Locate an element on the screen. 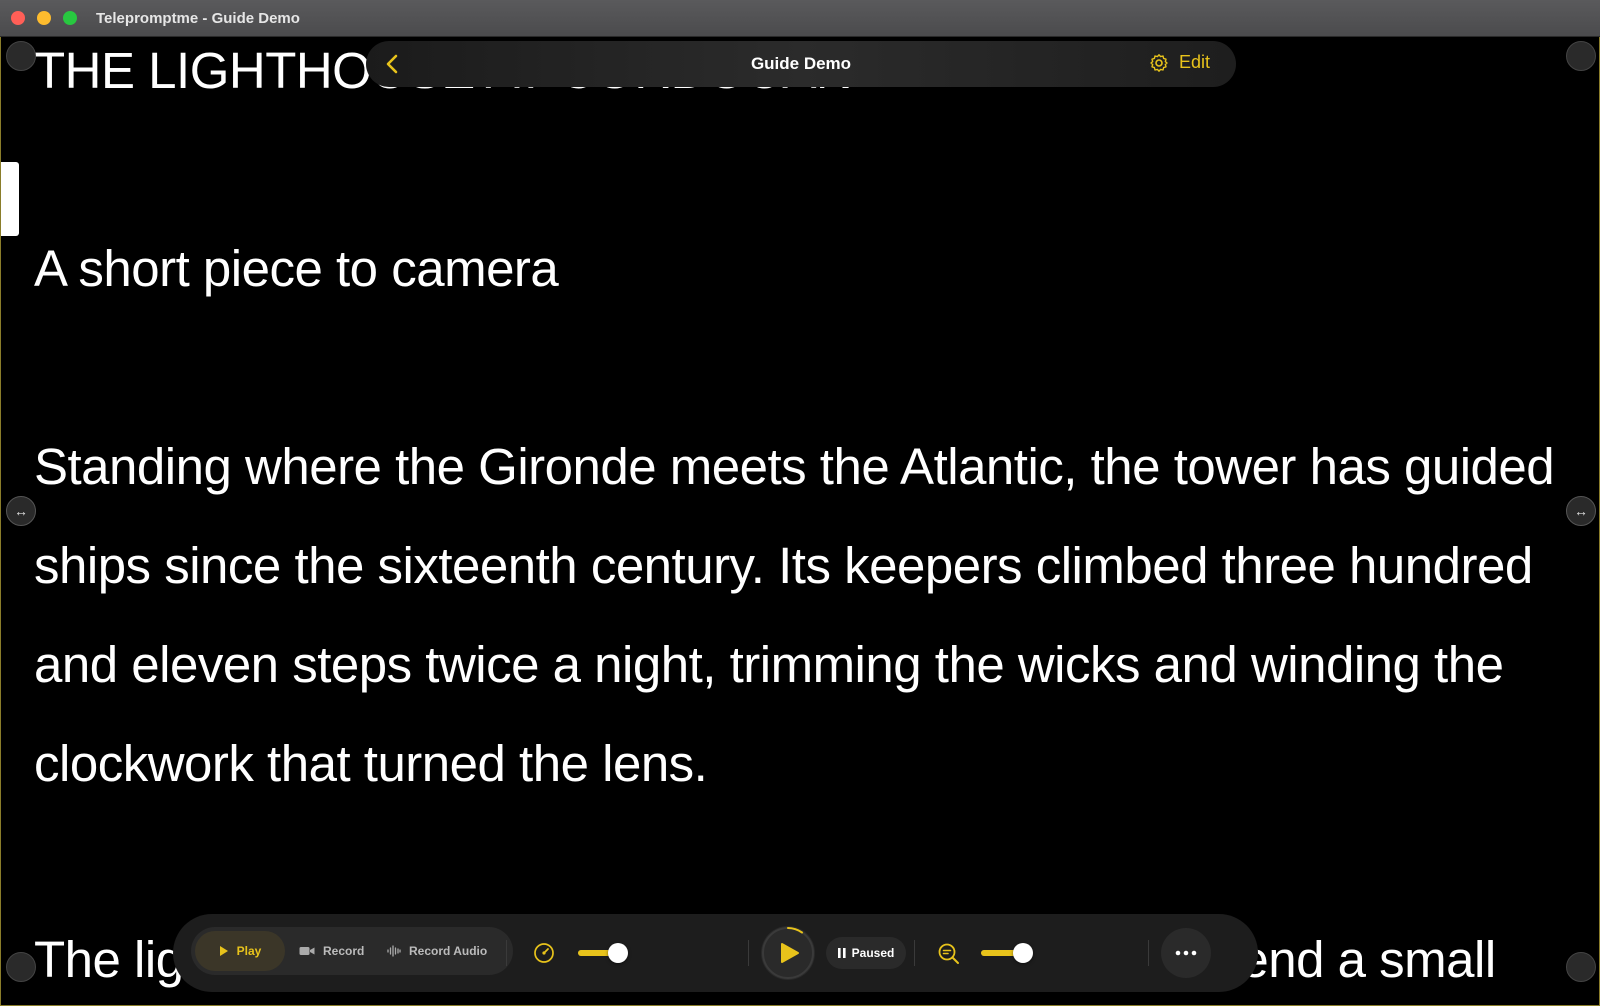  playback-status-label: Paused is located at coordinates (873, 953).